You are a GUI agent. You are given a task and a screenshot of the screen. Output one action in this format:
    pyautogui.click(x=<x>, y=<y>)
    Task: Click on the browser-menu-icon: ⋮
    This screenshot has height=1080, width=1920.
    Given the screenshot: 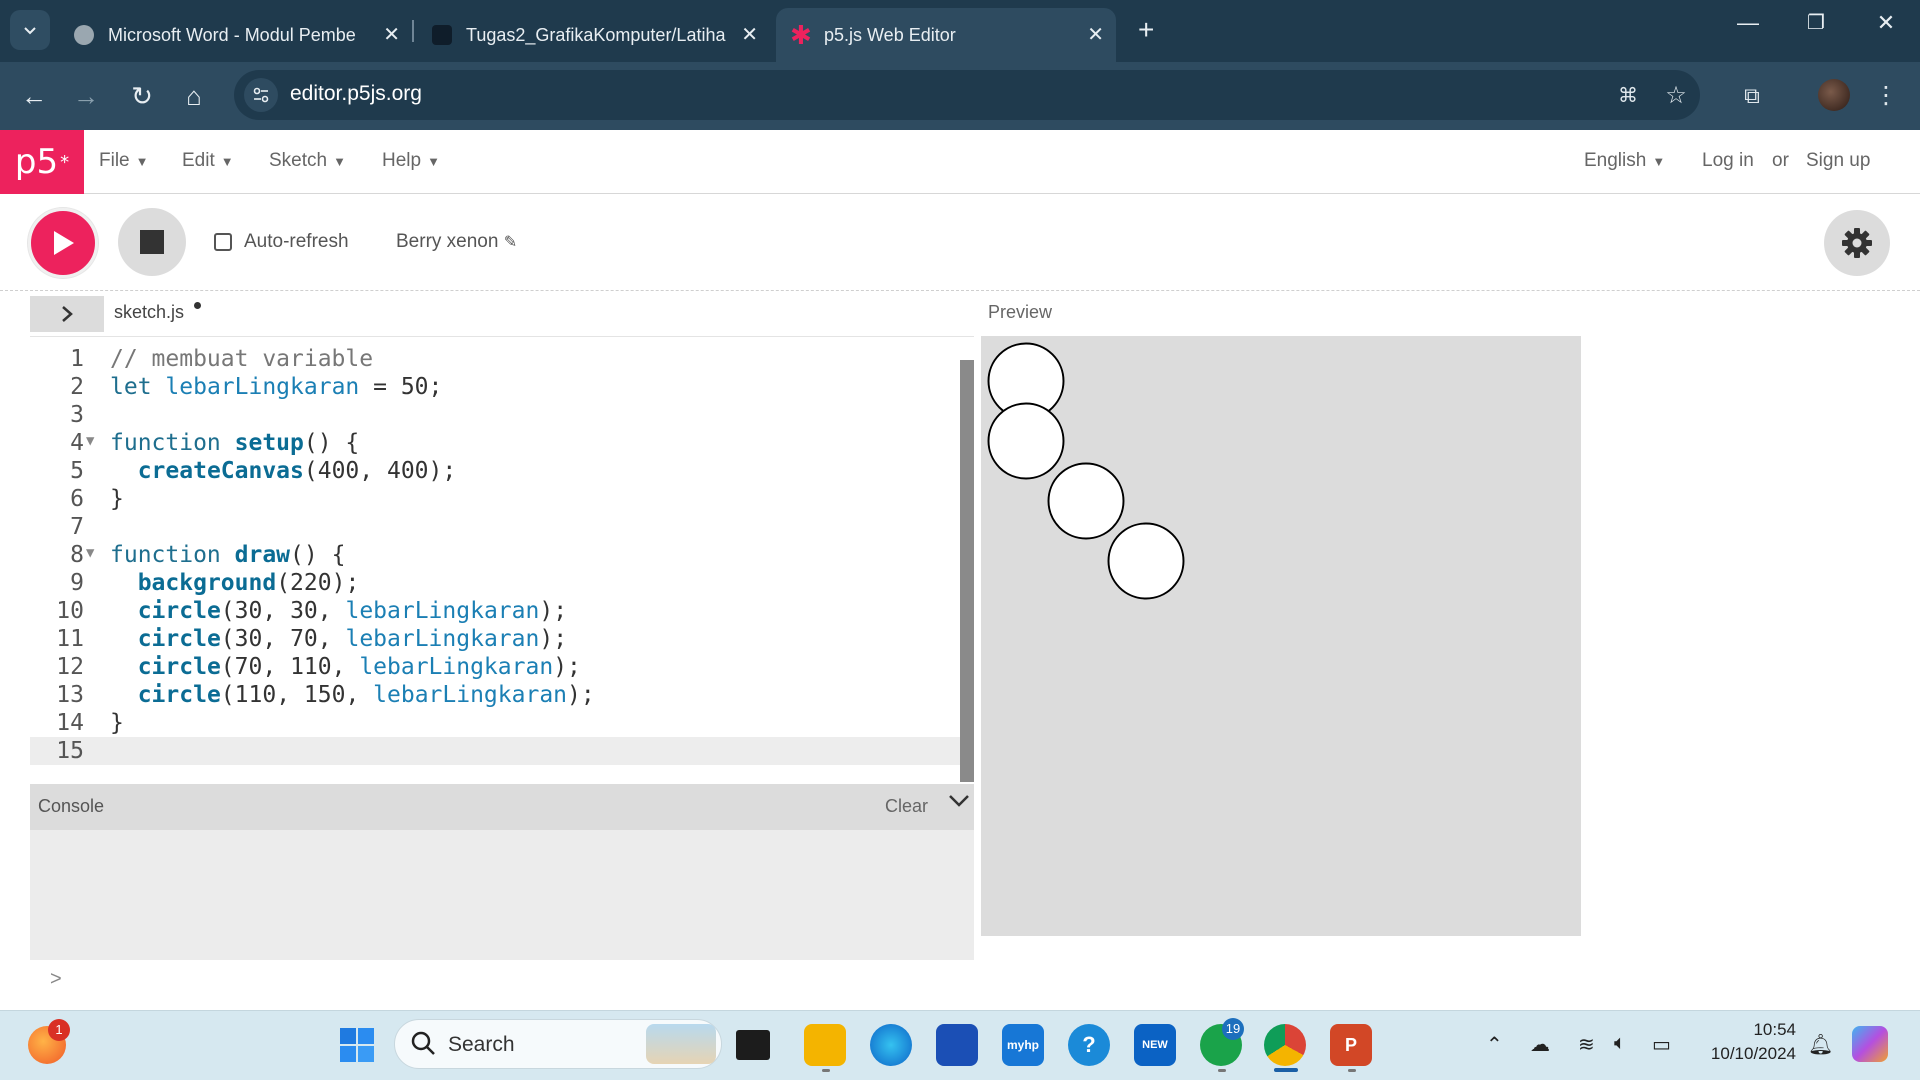 What is the action you would take?
    pyautogui.click(x=1886, y=96)
    